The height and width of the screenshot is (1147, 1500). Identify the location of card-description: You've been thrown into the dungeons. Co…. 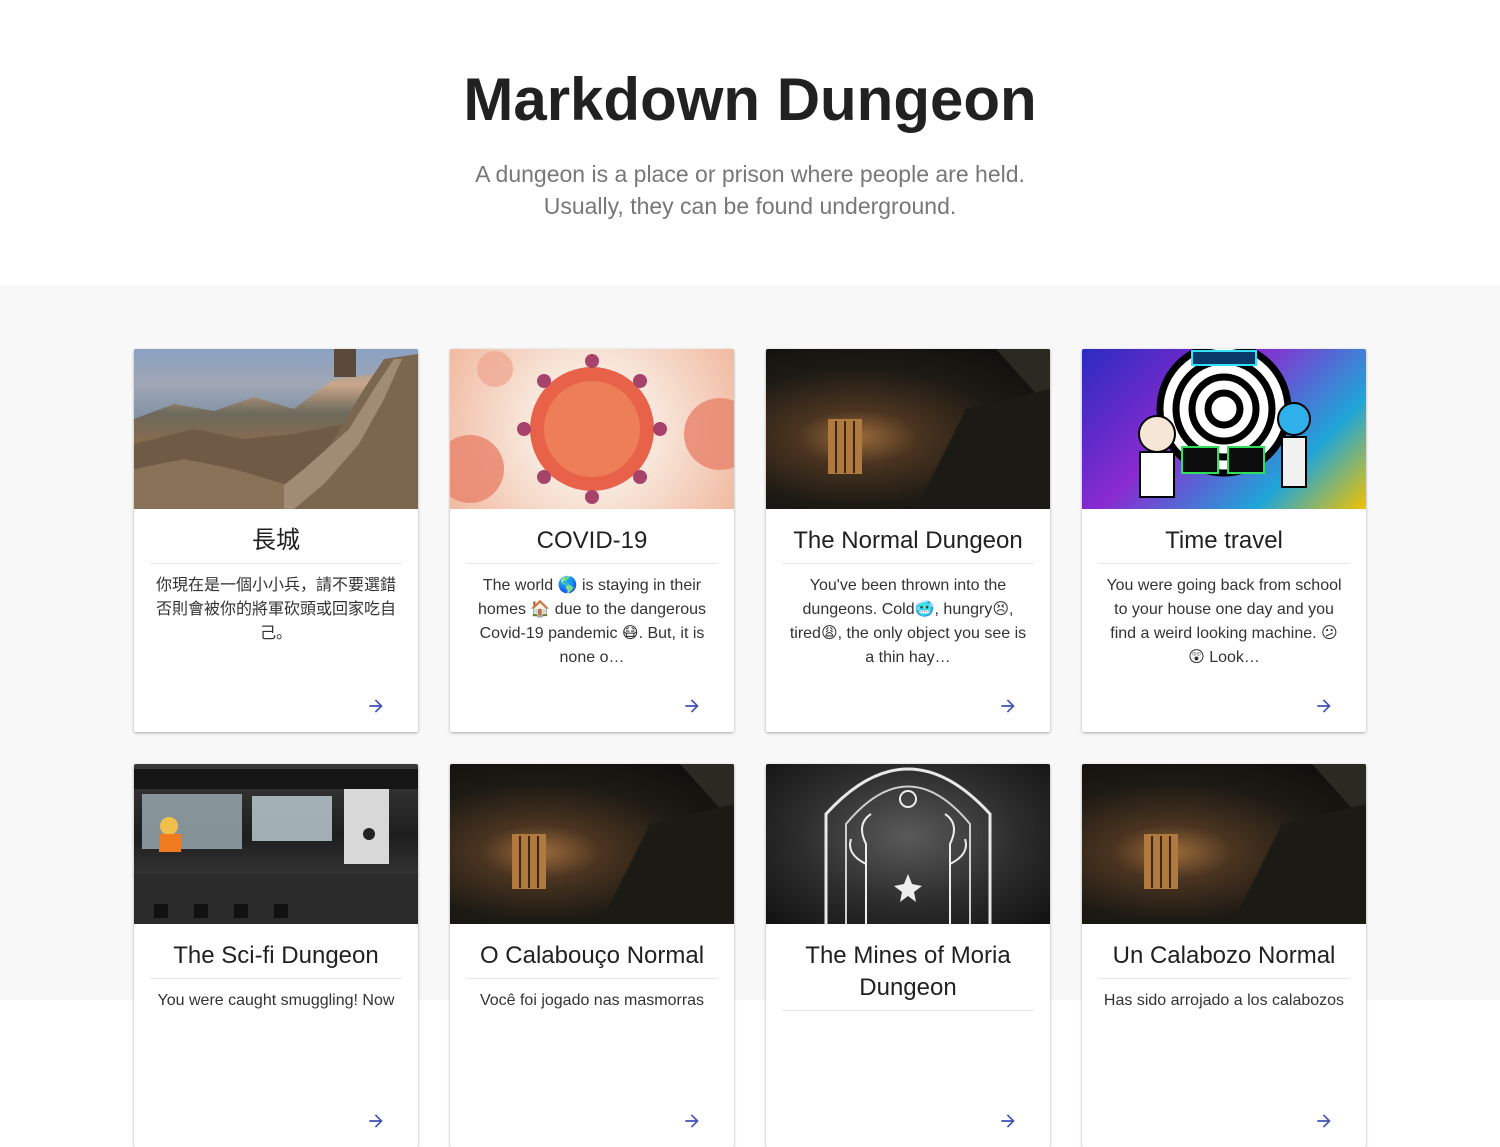
(908, 621).